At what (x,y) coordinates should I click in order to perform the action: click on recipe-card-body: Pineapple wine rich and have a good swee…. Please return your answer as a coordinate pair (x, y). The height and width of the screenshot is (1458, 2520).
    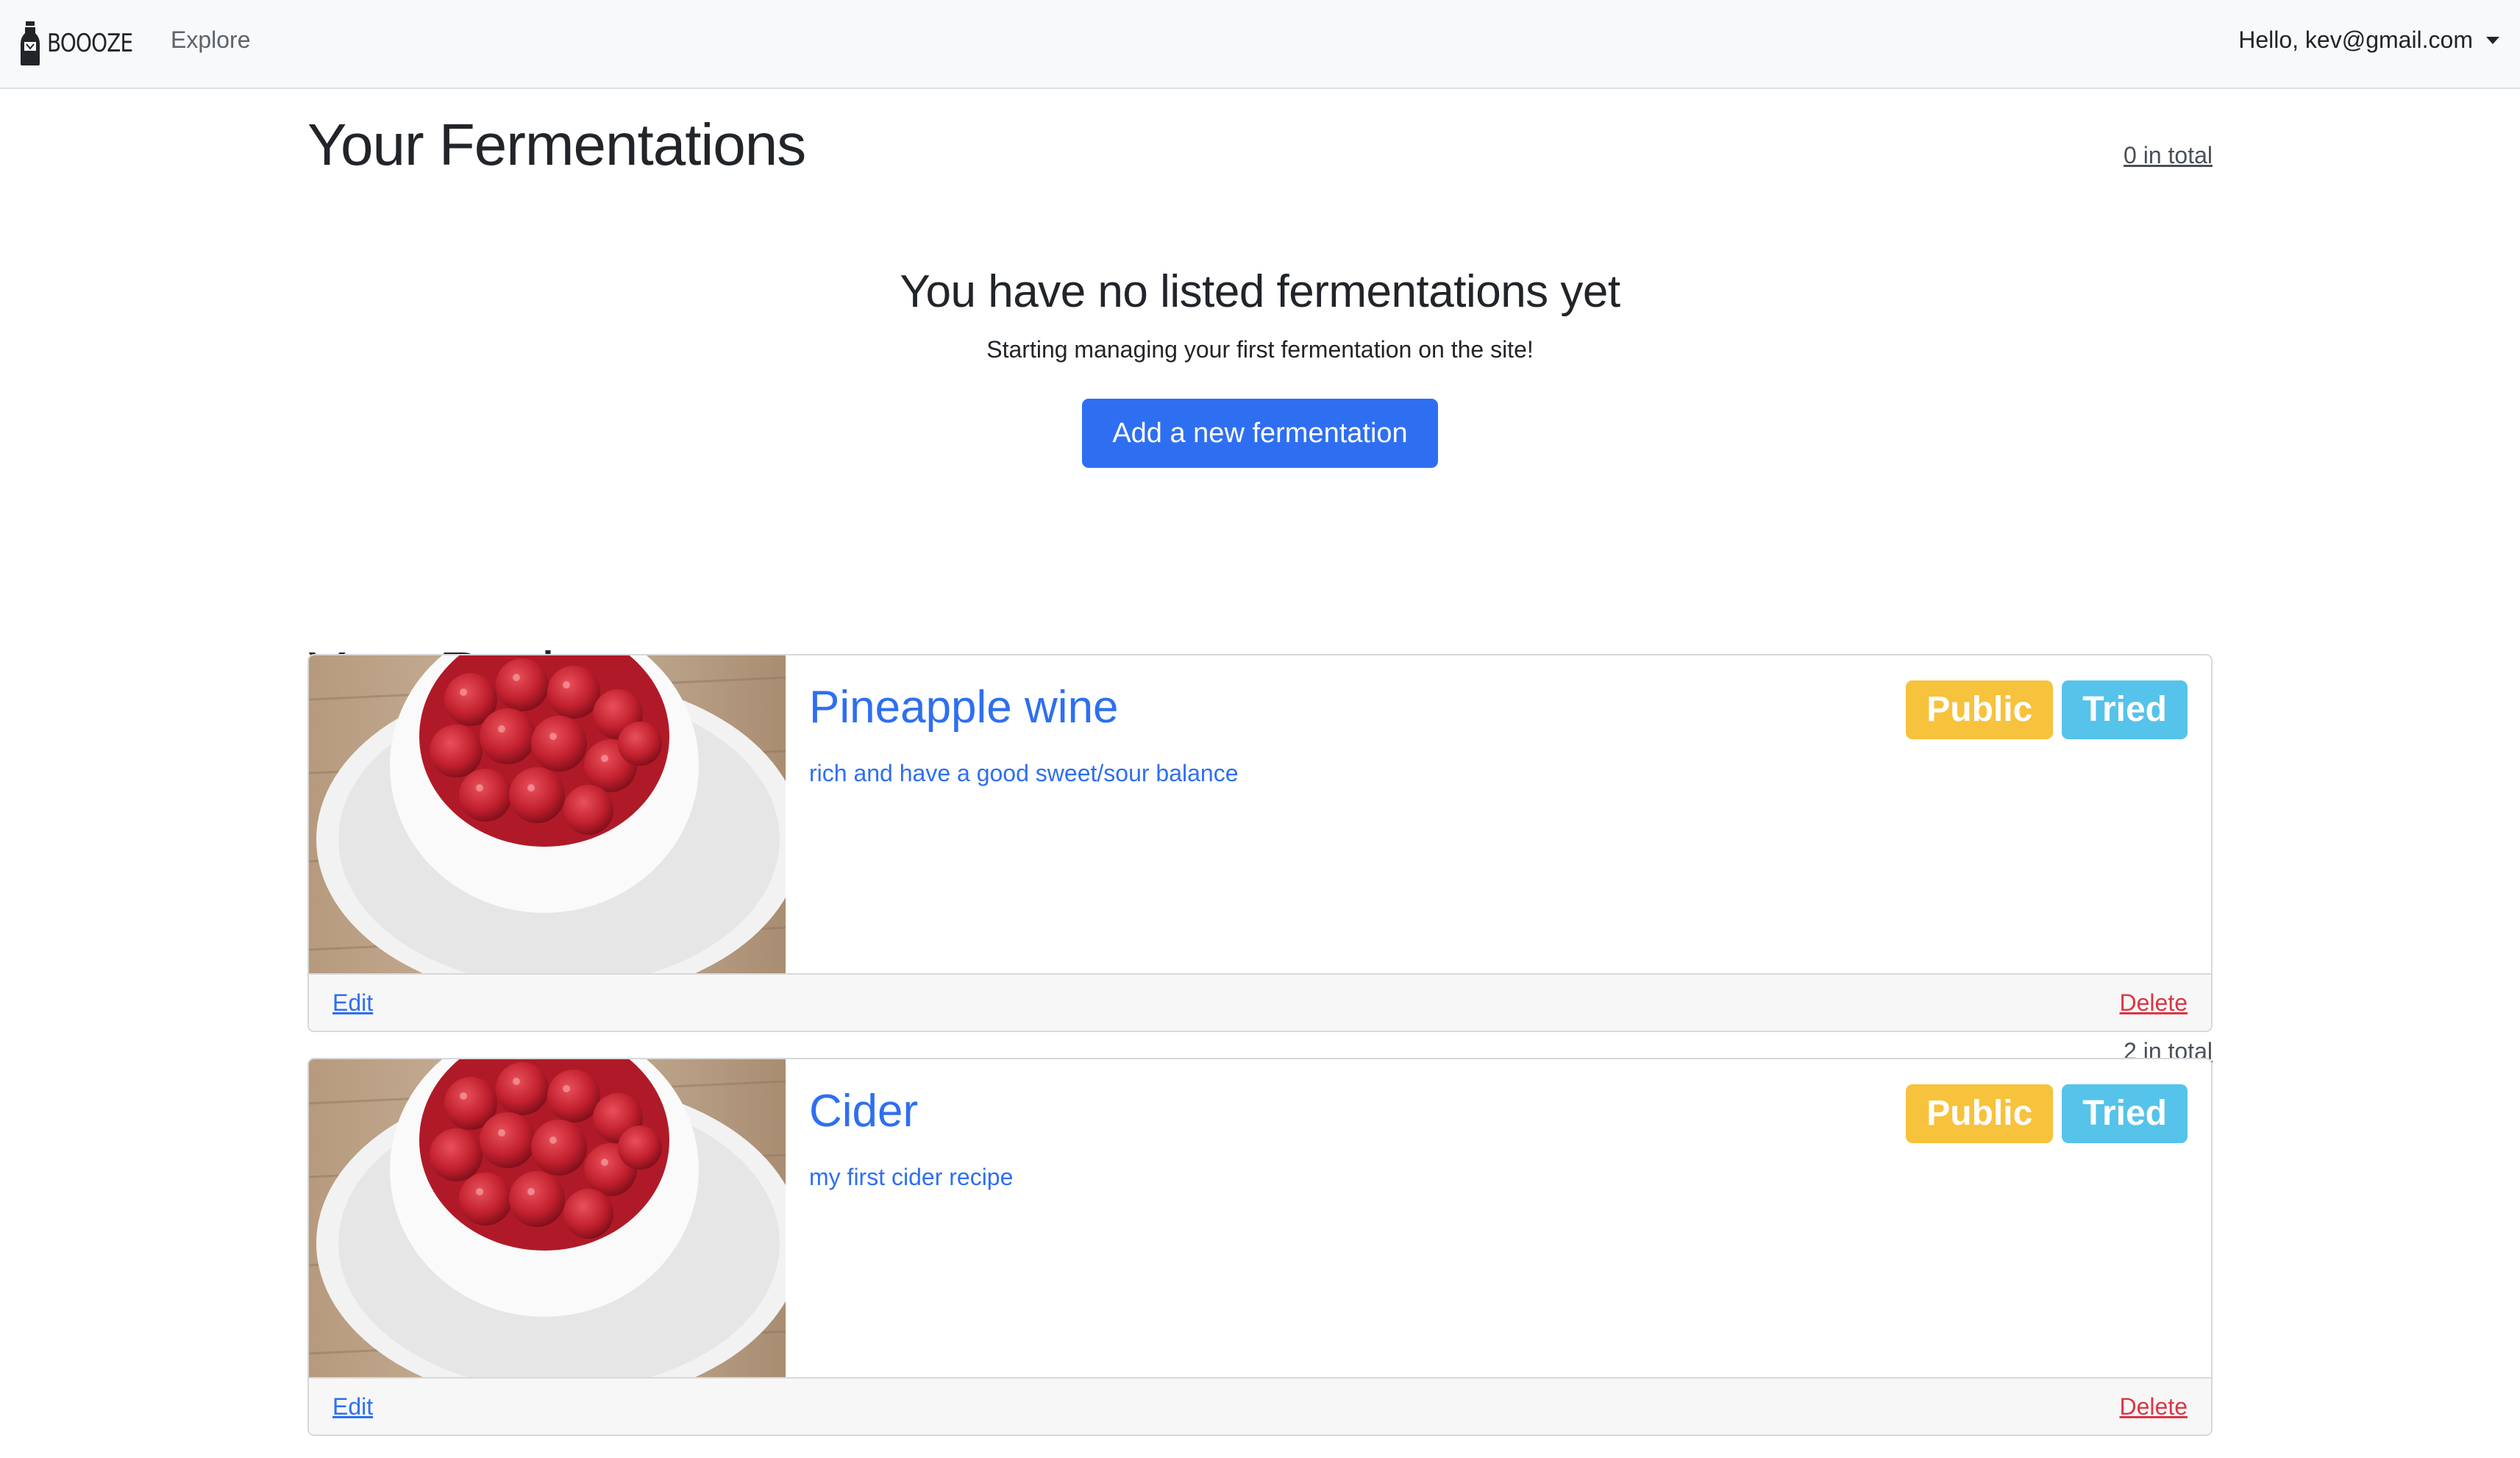
    Looking at the image, I should click on (1498, 814).